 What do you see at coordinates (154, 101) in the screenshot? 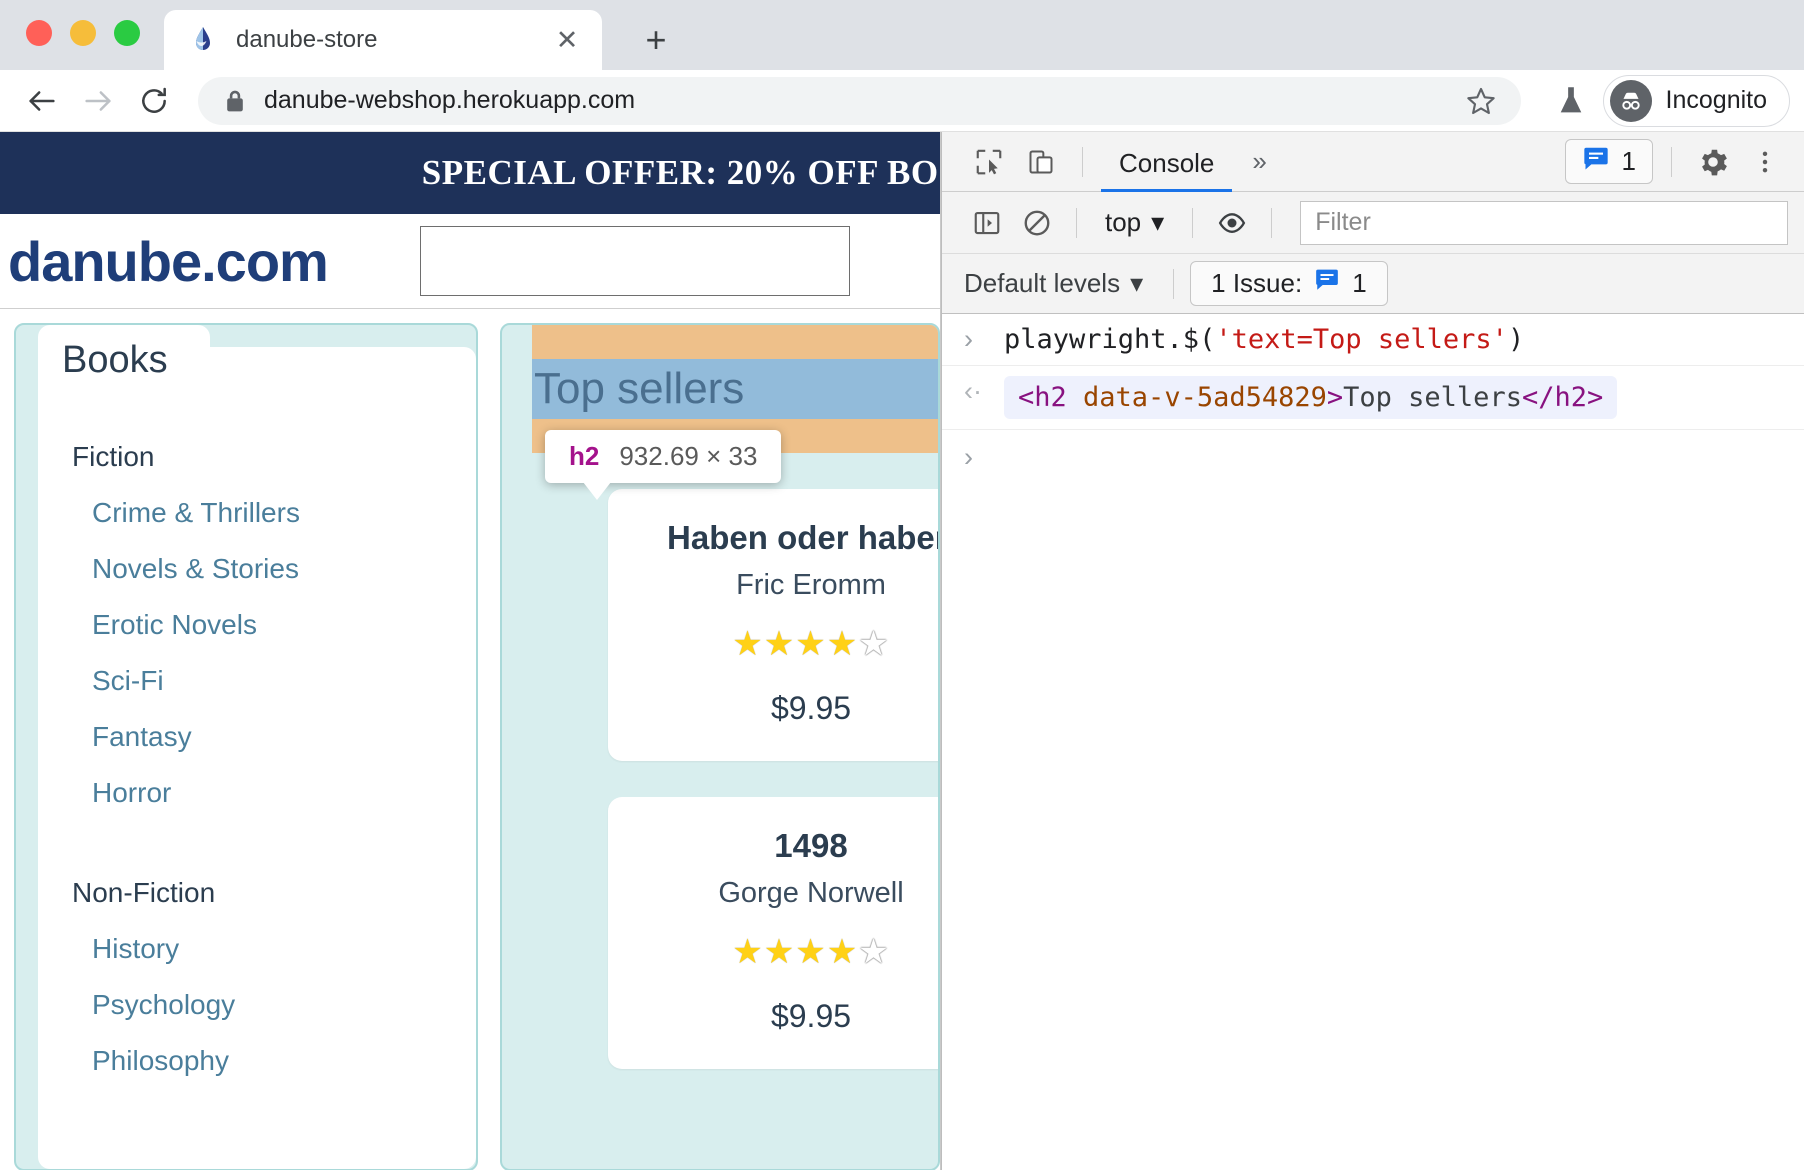
I see `reload-icon` at bounding box center [154, 101].